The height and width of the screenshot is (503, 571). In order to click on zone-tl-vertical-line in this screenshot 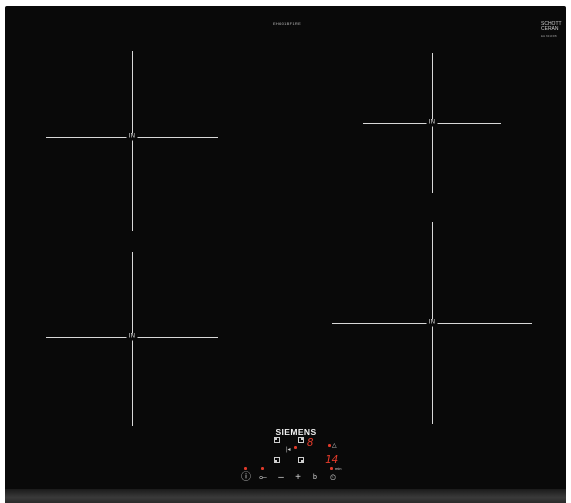, I will do `click(132, 141)`.